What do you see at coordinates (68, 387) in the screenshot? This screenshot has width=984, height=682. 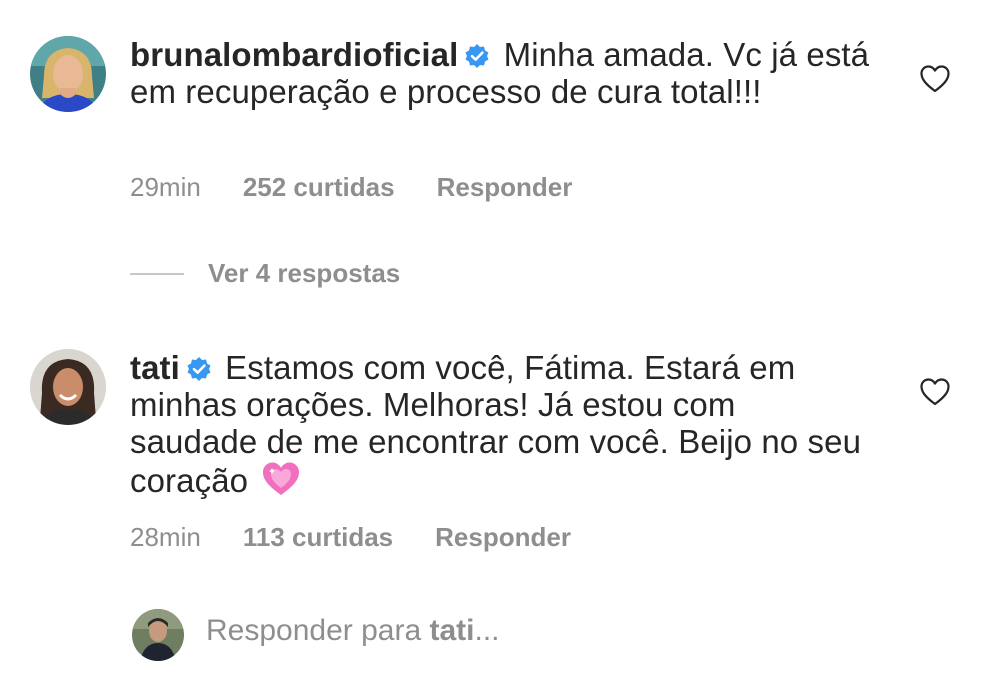 I see `avatar-tati` at bounding box center [68, 387].